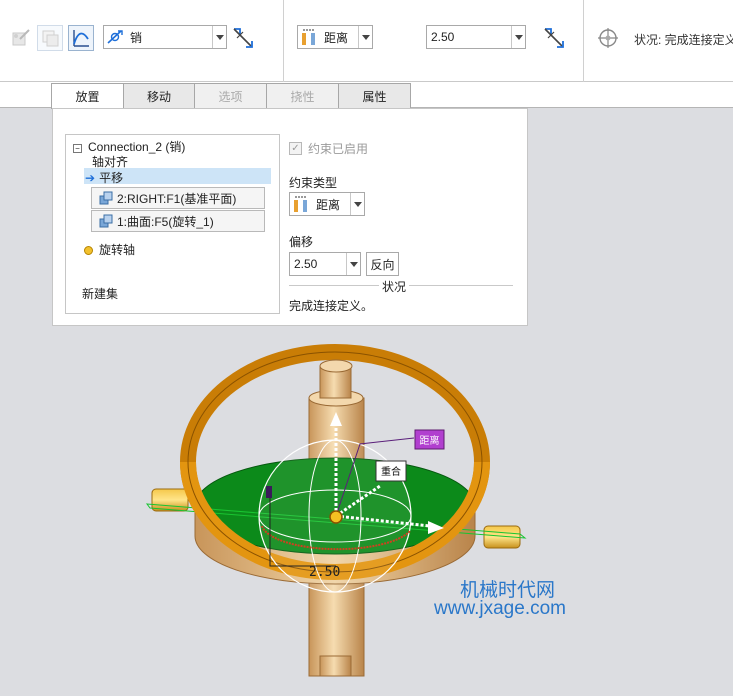 This screenshot has width=733, height=696. What do you see at coordinates (87, 96) in the screenshot?
I see `tab-placement: 放置` at bounding box center [87, 96].